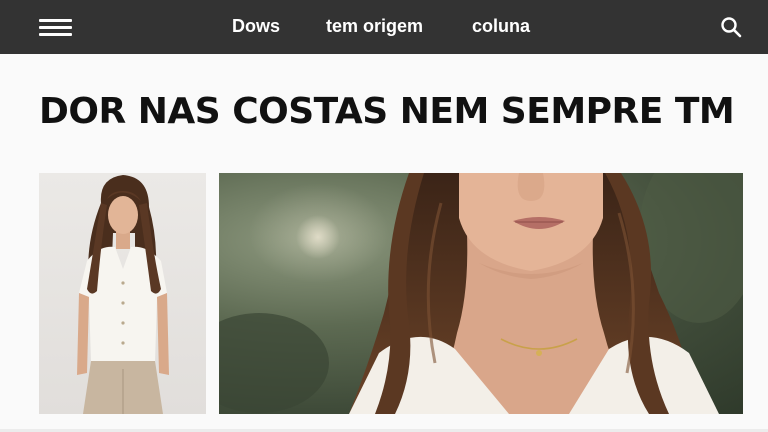 This screenshot has height=432, width=768. I want to click on nav-link-dows: Dows, so click(256, 26).